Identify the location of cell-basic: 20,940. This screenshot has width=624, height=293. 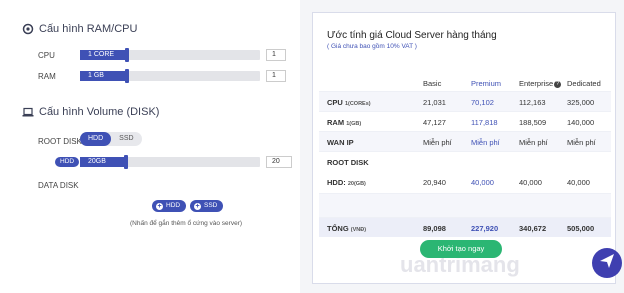
(434, 182).